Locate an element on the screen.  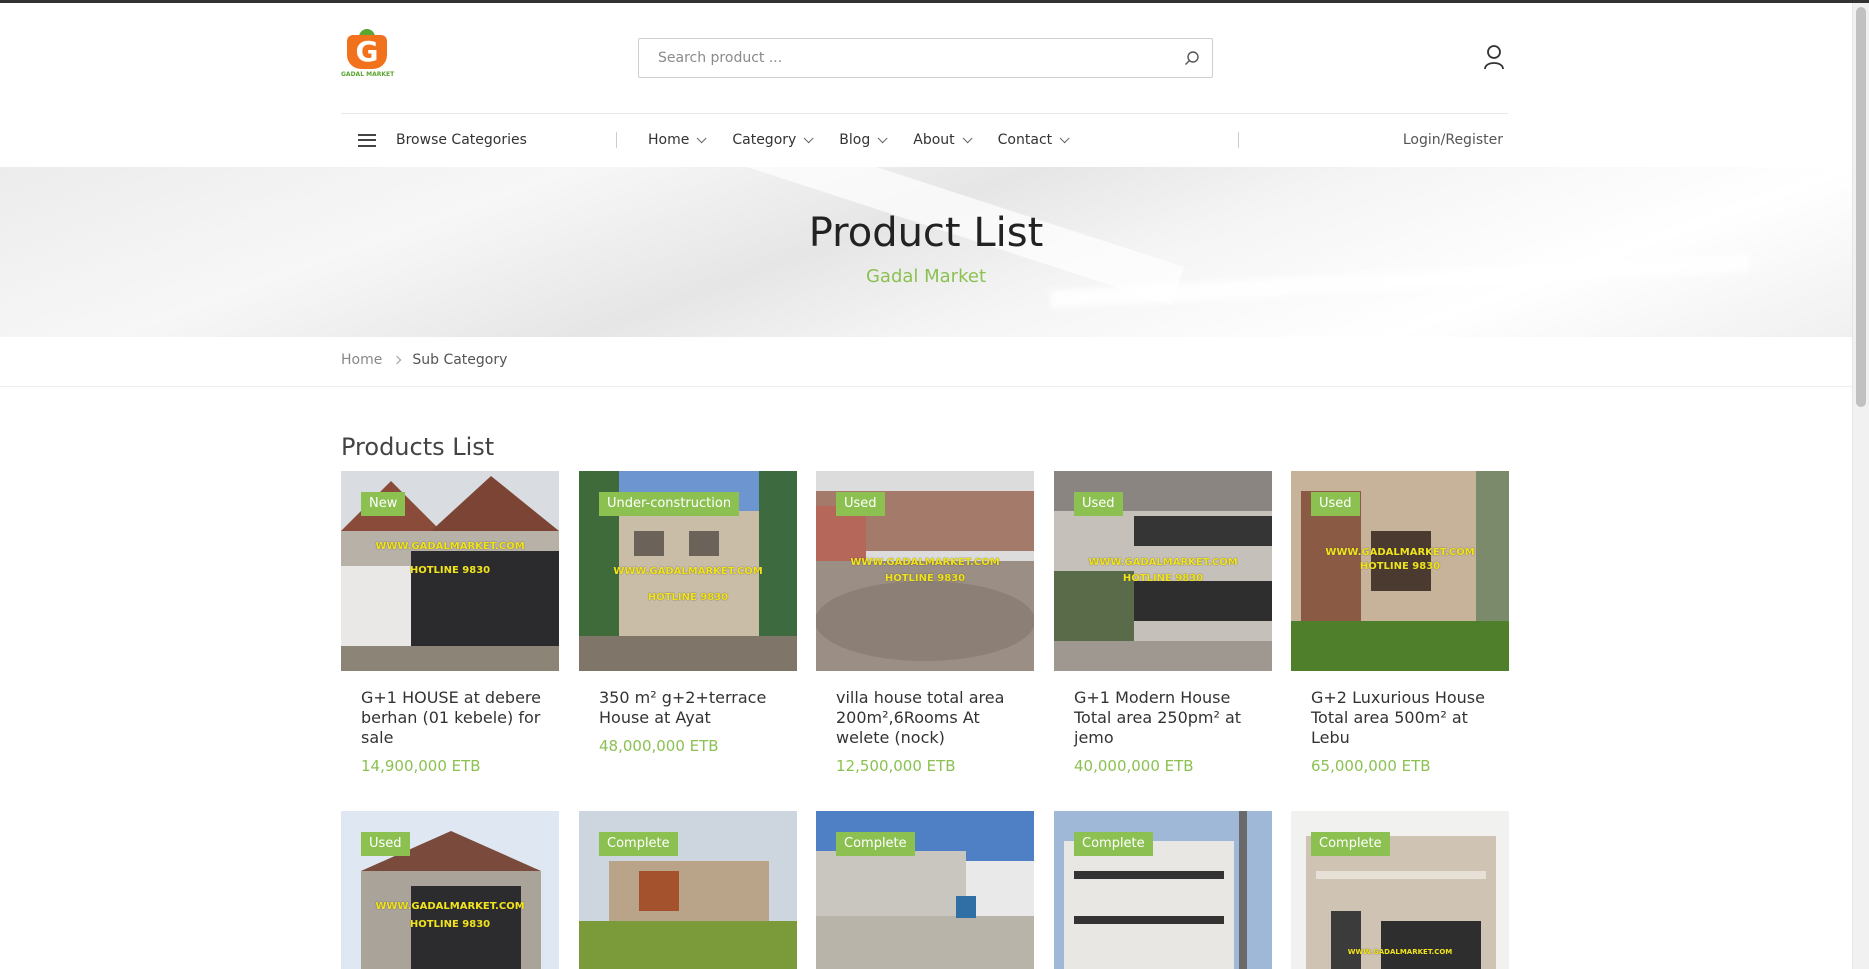
search-box is located at coordinates (925, 58).